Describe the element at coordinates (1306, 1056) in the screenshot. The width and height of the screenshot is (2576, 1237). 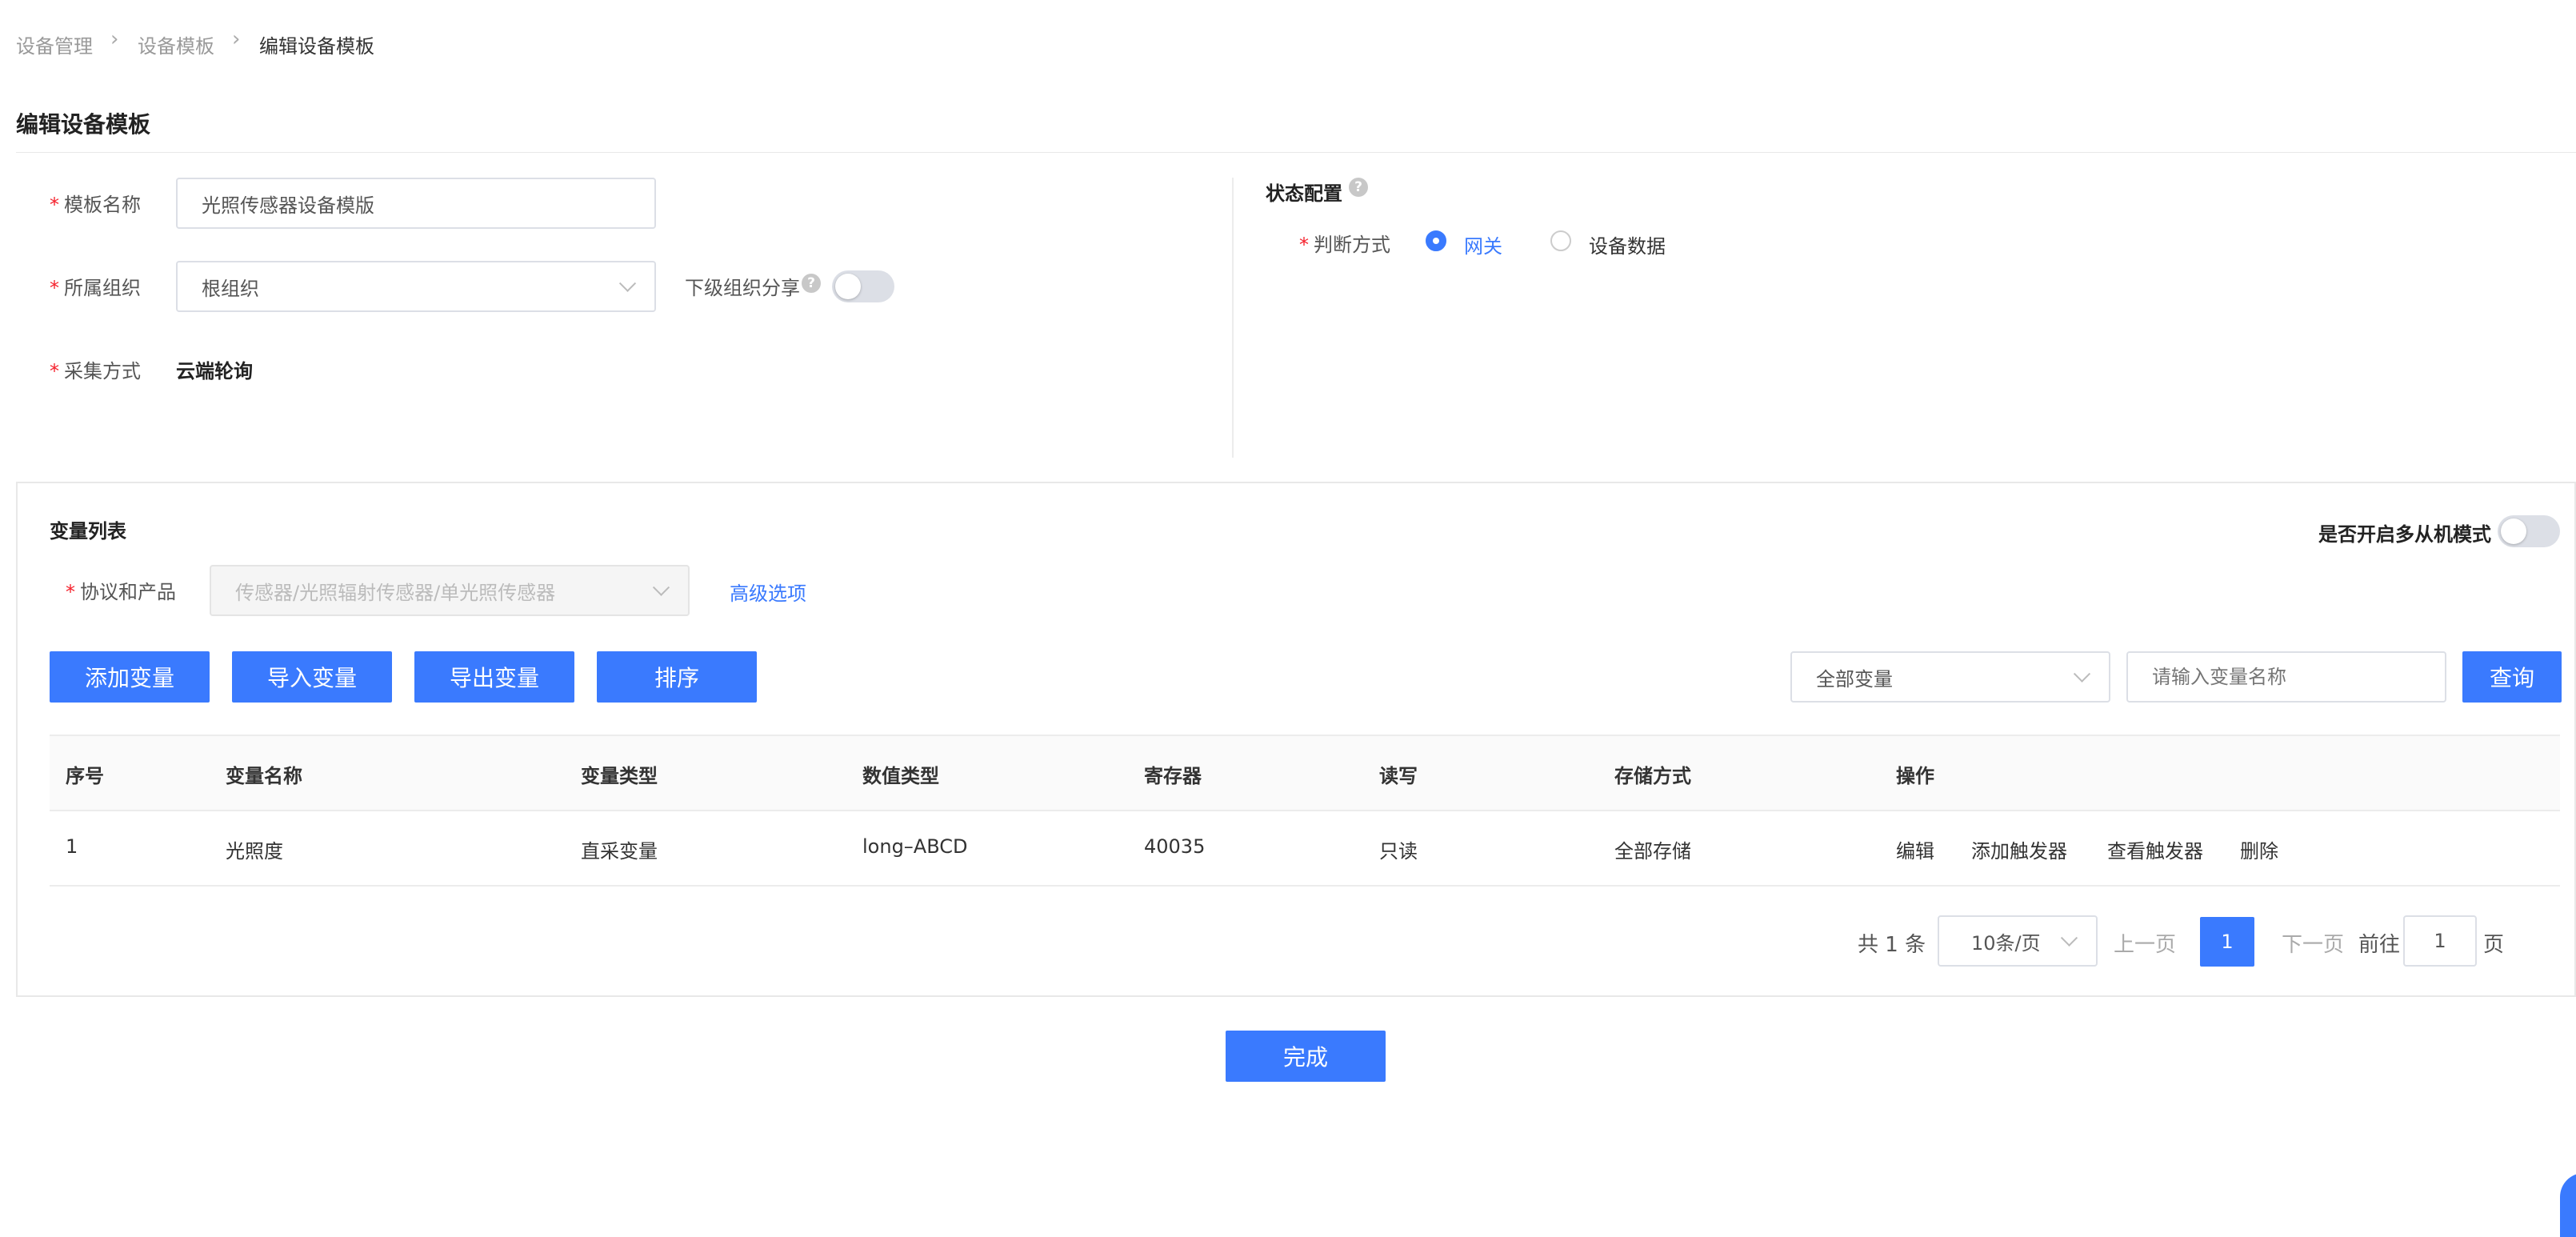
I see `finish-button: 完成` at that location.